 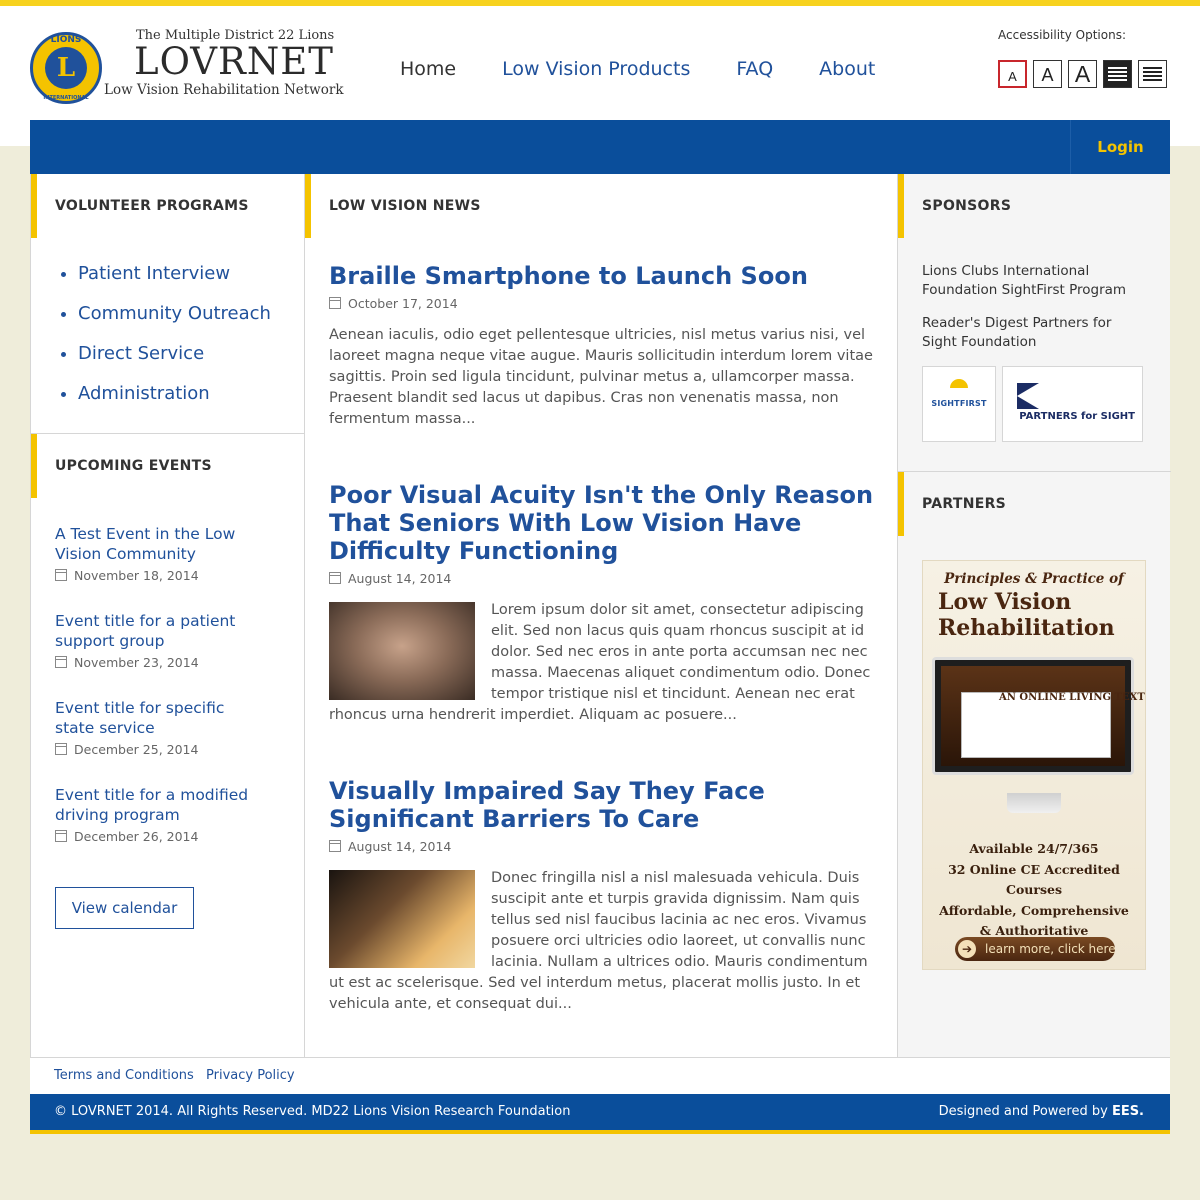 What do you see at coordinates (66, 68) in the screenshot?
I see `emblem-letter: L` at bounding box center [66, 68].